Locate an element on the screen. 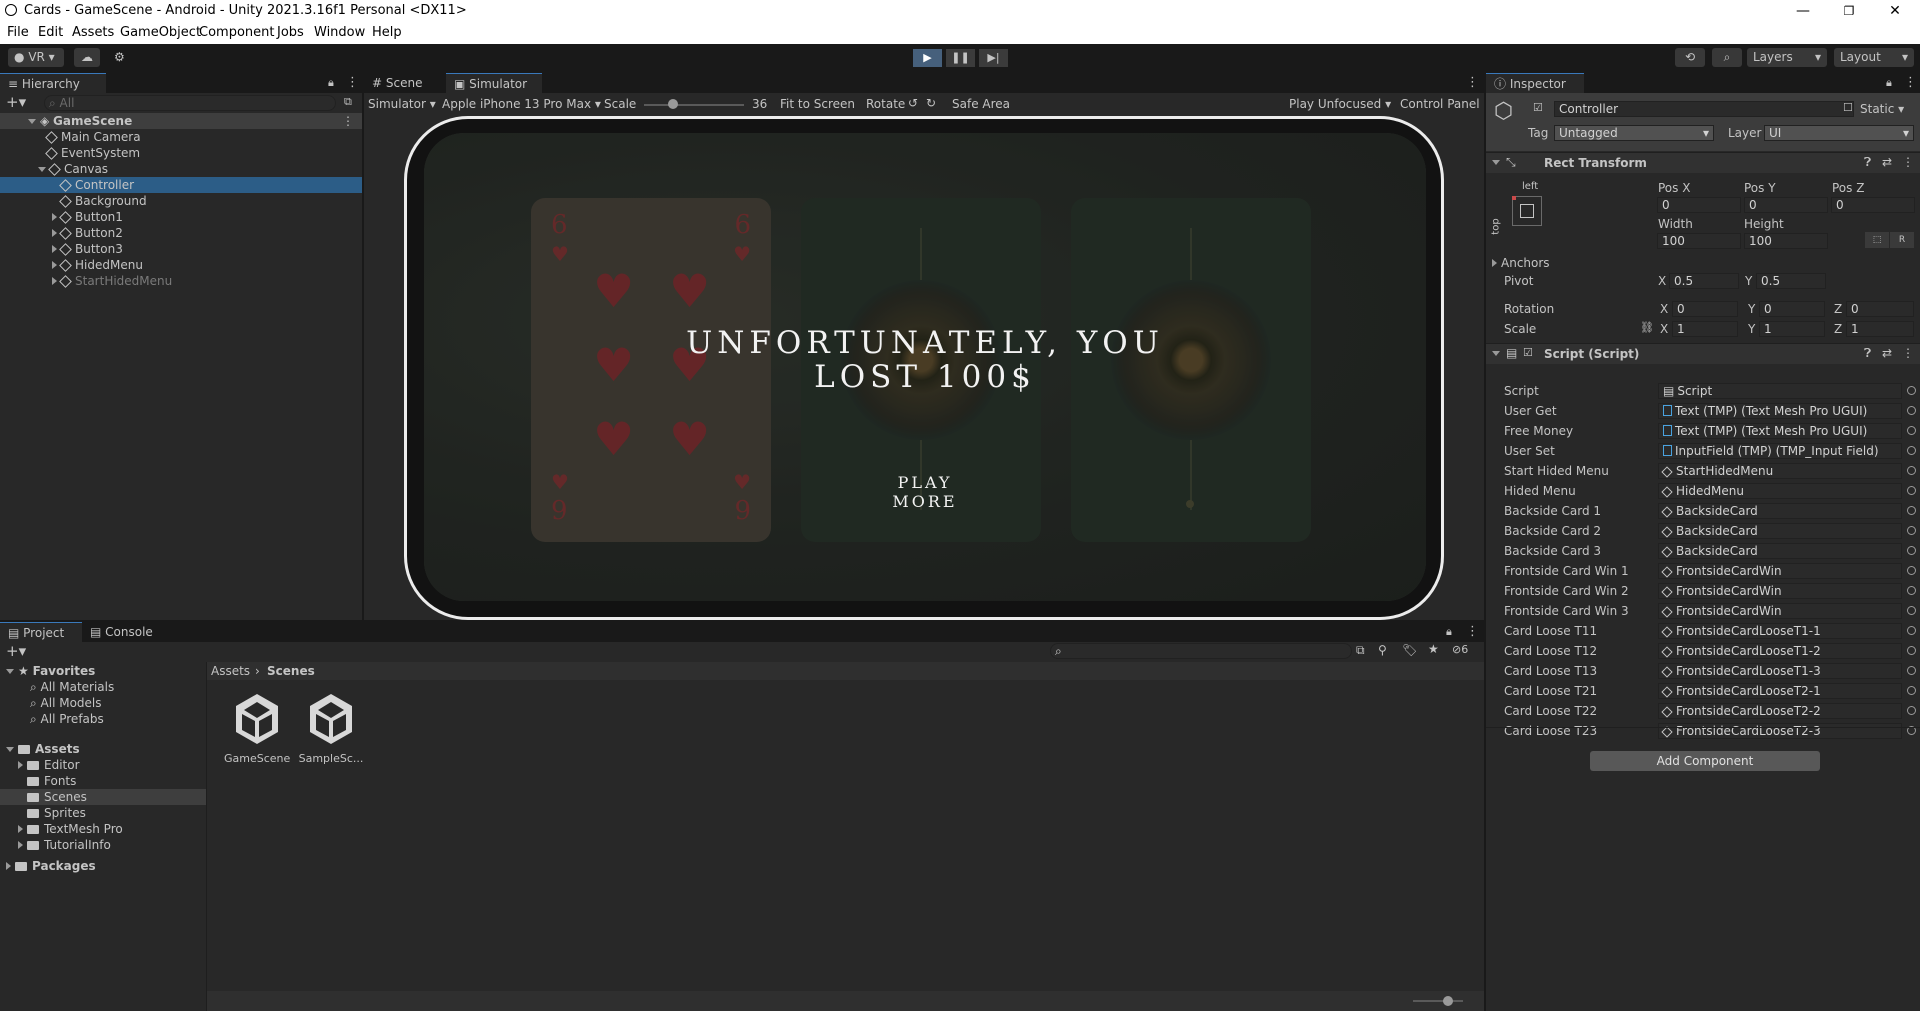  rect-transform-header: ⤡ Rect Transform ❓︎ ⇄ ⋮ is located at coordinates (1703, 162).